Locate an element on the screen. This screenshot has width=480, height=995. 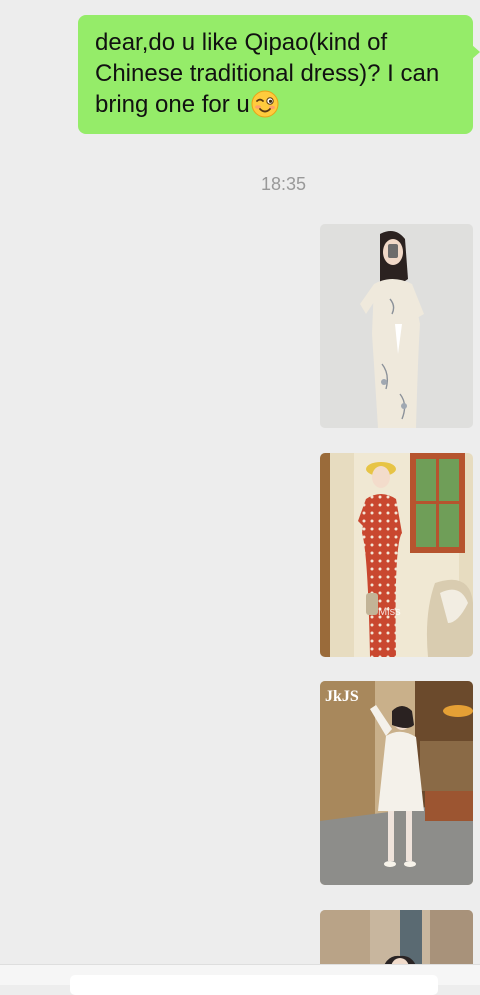
chat-input-bar is located at coordinates (240, 979).